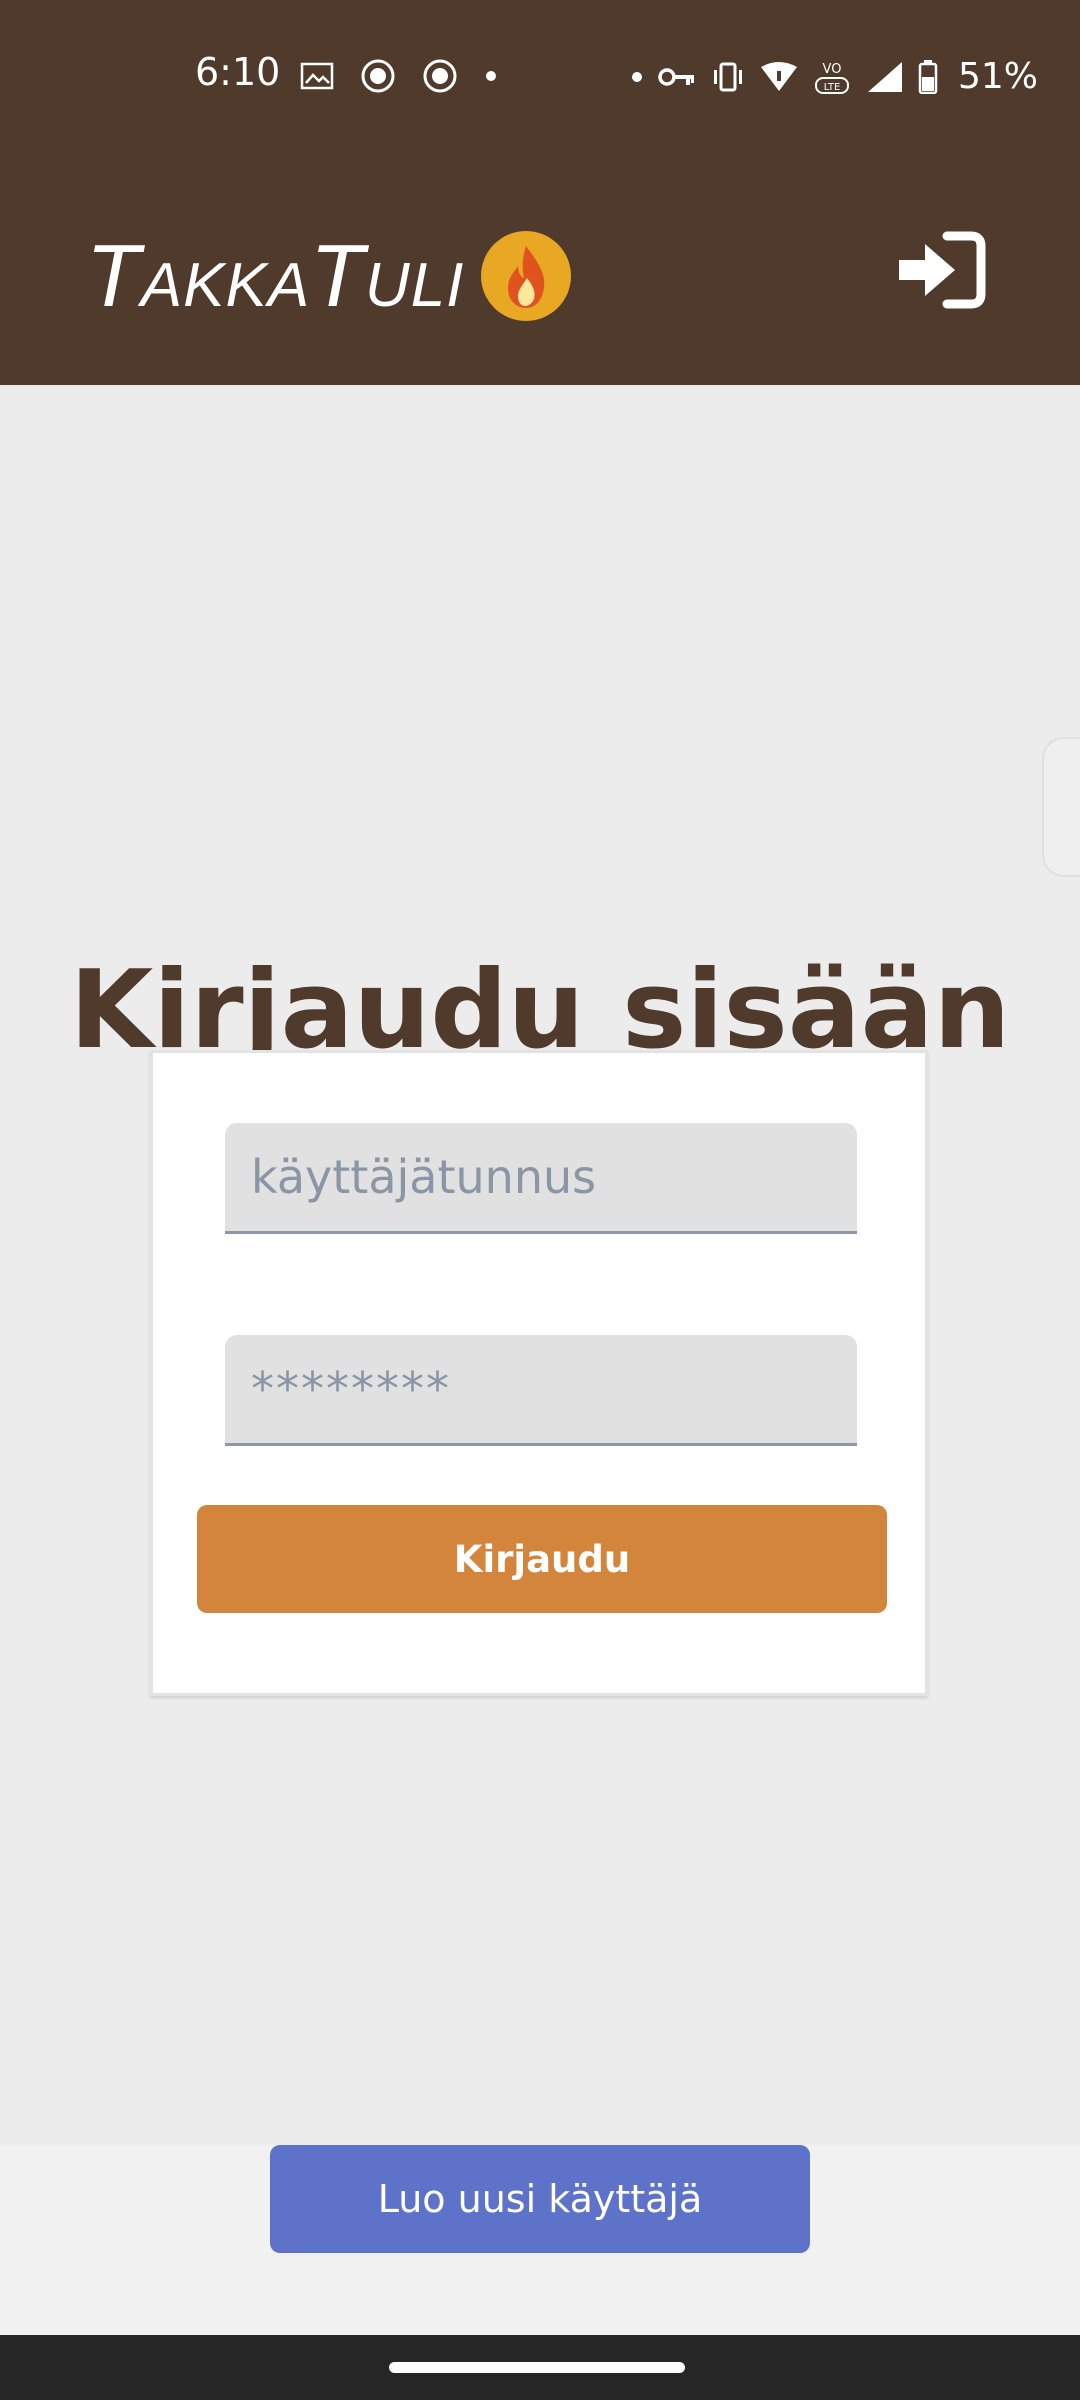 The height and width of the screenshot is (2400, 1080). I want to click on flame-icon, so click(526, 276).